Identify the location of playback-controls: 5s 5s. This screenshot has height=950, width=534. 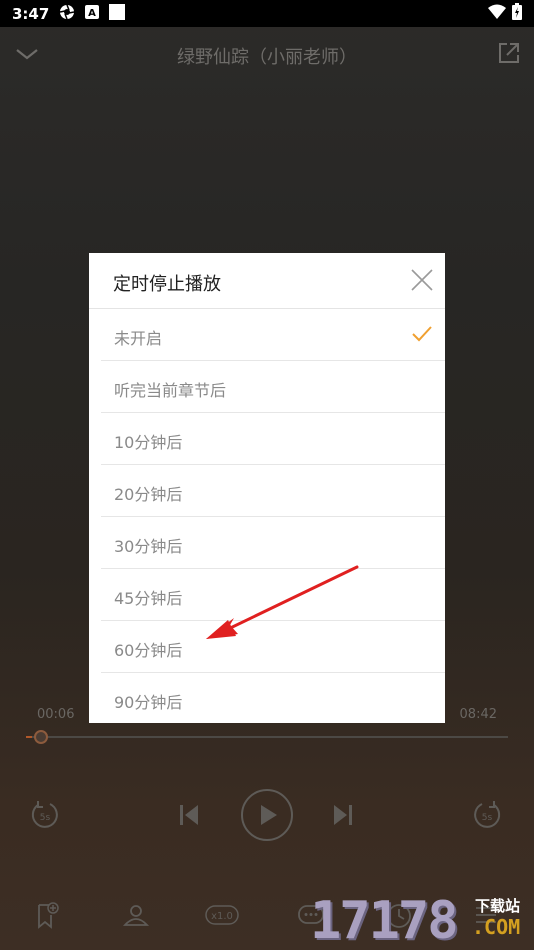
(267, 815).